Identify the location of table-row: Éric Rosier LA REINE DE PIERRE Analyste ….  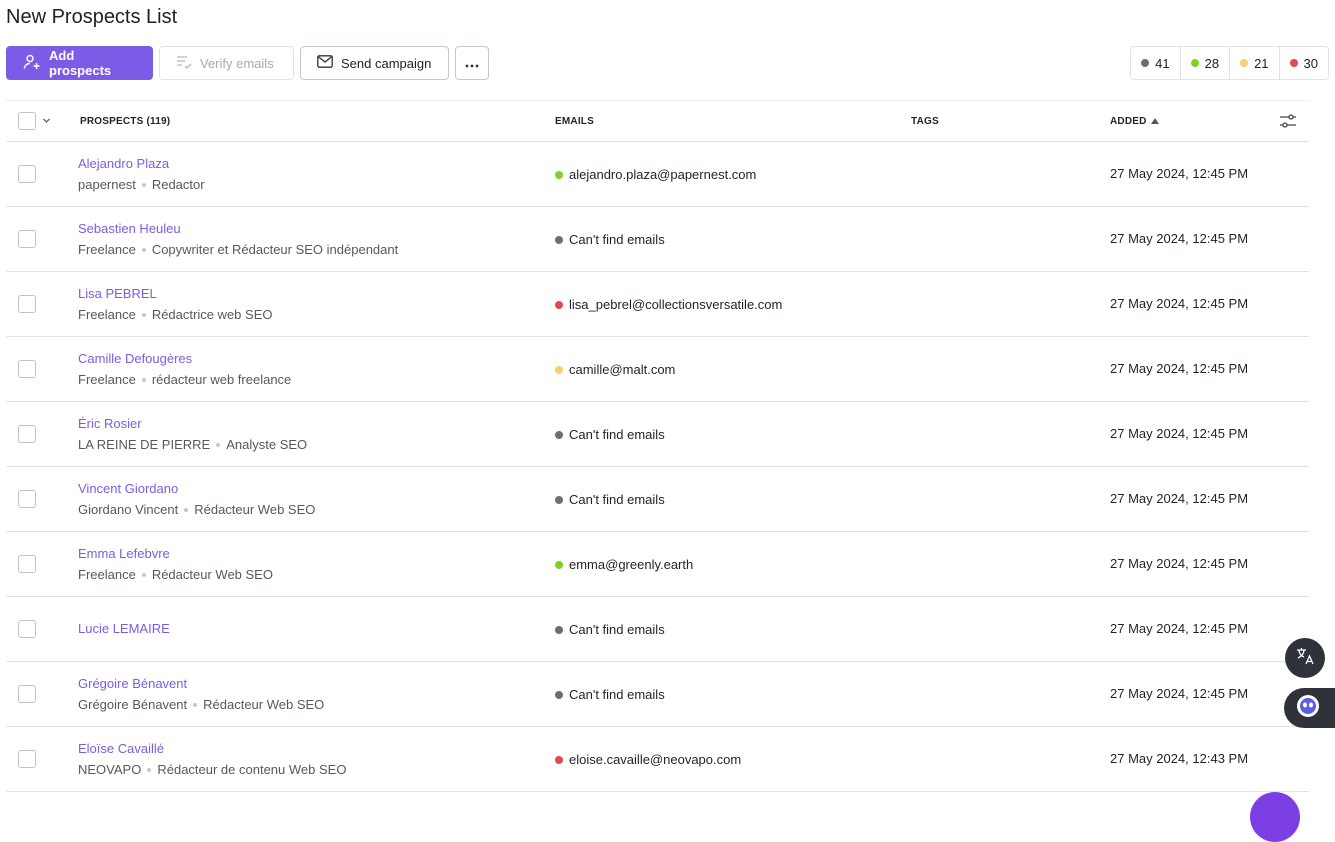
(657, 434).